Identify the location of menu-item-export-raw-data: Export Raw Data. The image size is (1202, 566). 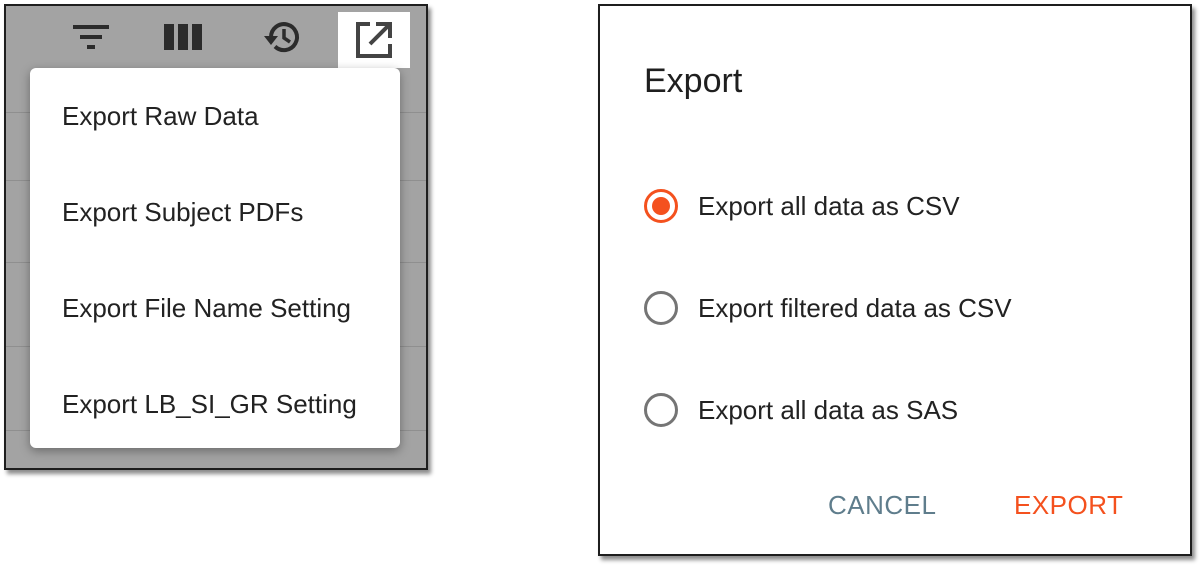
(215, 116).